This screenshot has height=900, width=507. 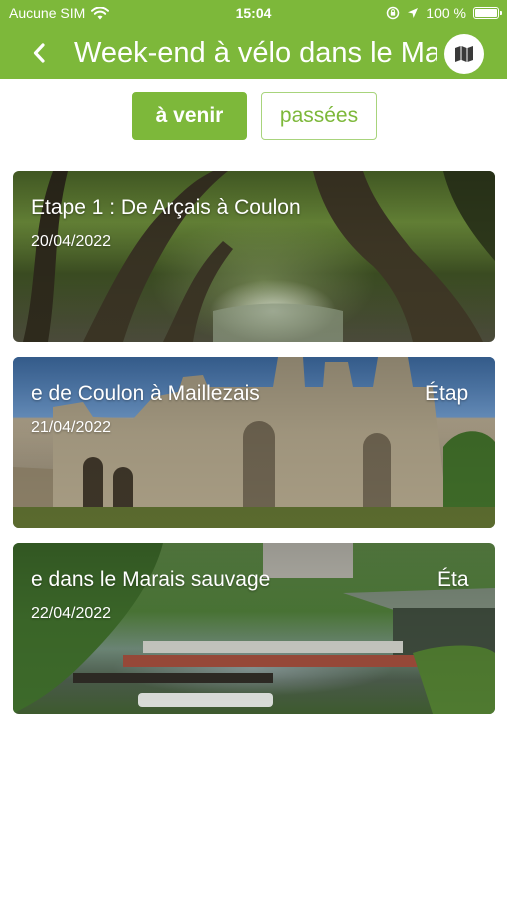 What do you see at coordinates (487, 13) in the screenshot?
I see `battery-icon` at bounding box center [487, 13].